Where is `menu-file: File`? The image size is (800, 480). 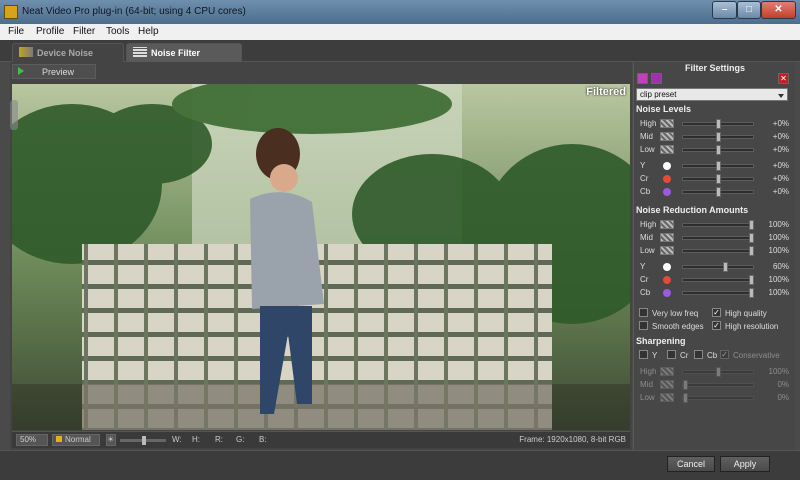 menu-file: File is located at coordinates (16, 31).